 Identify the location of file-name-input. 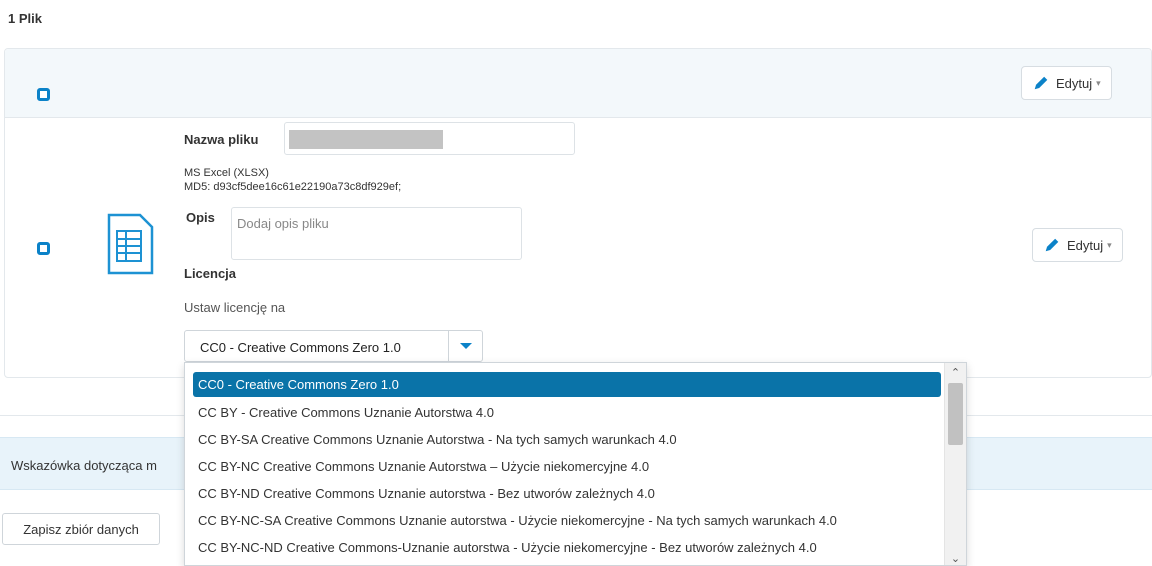
(429, 138).